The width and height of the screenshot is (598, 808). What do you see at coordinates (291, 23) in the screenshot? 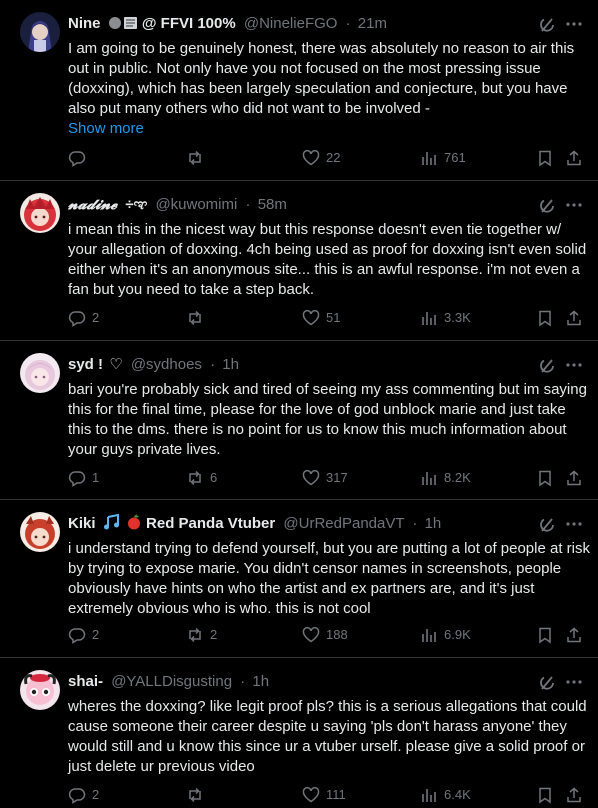
I see `user-handle: @NinelieFGO` at bounding box center [291, 23].